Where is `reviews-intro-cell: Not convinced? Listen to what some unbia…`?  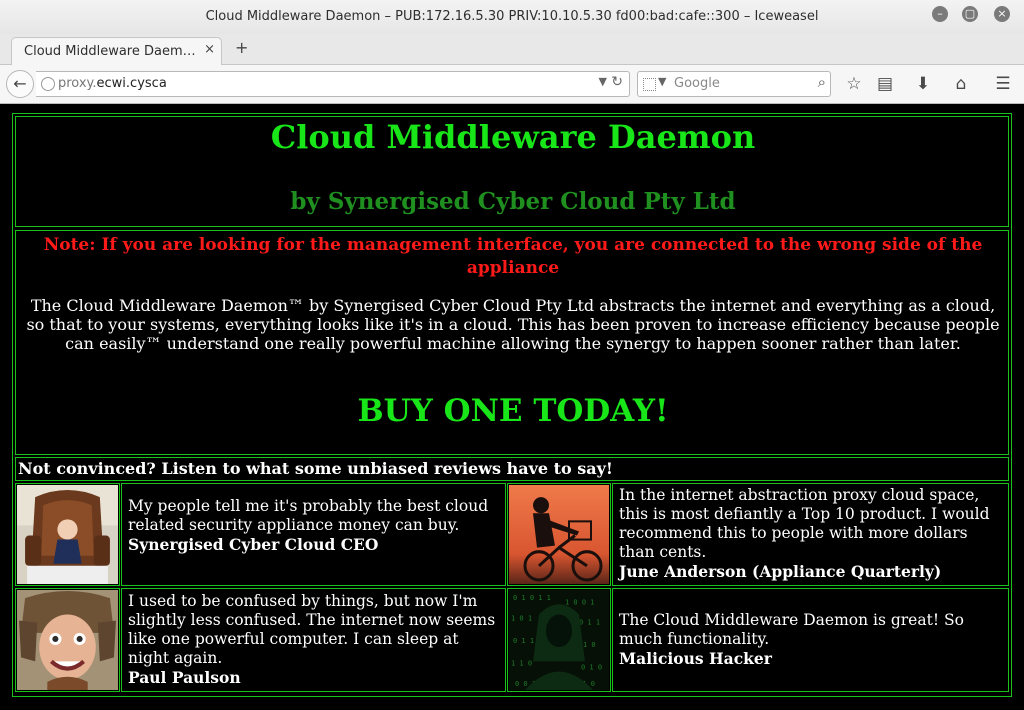
reviews-intro-cell: Not convinced? Listen to what some unbia… is located at coordinates (512, 469).